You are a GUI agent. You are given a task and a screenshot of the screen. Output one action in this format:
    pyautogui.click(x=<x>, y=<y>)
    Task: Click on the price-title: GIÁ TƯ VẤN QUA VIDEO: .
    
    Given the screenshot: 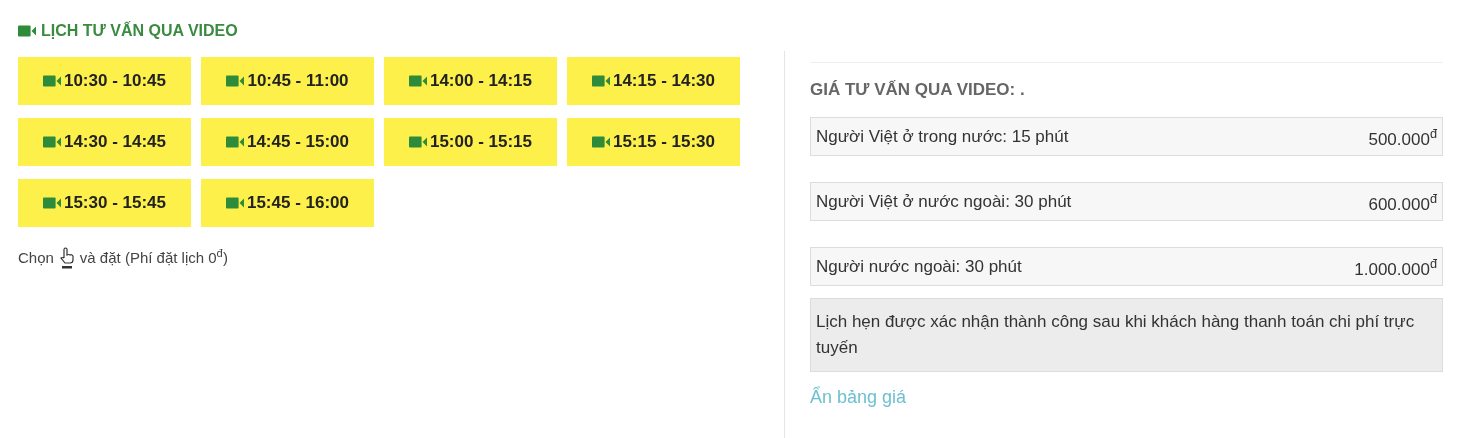 What is the action you would take?
    pyautogui.click(x=918, y=90)
    